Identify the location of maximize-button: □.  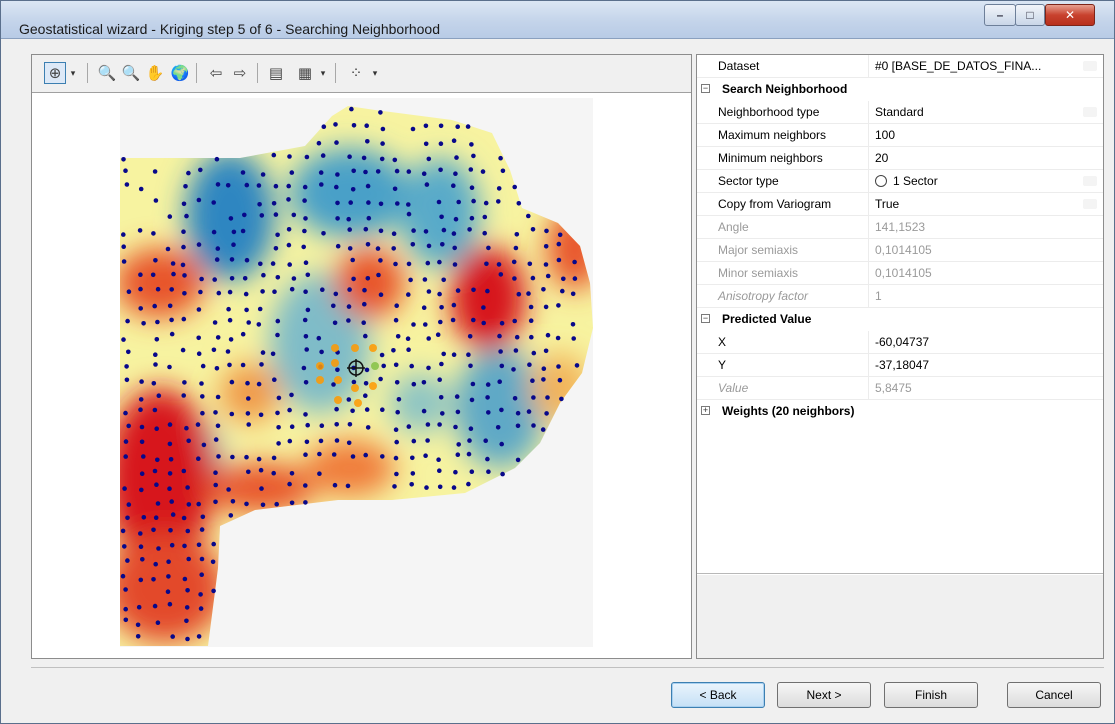
(1030, 15).